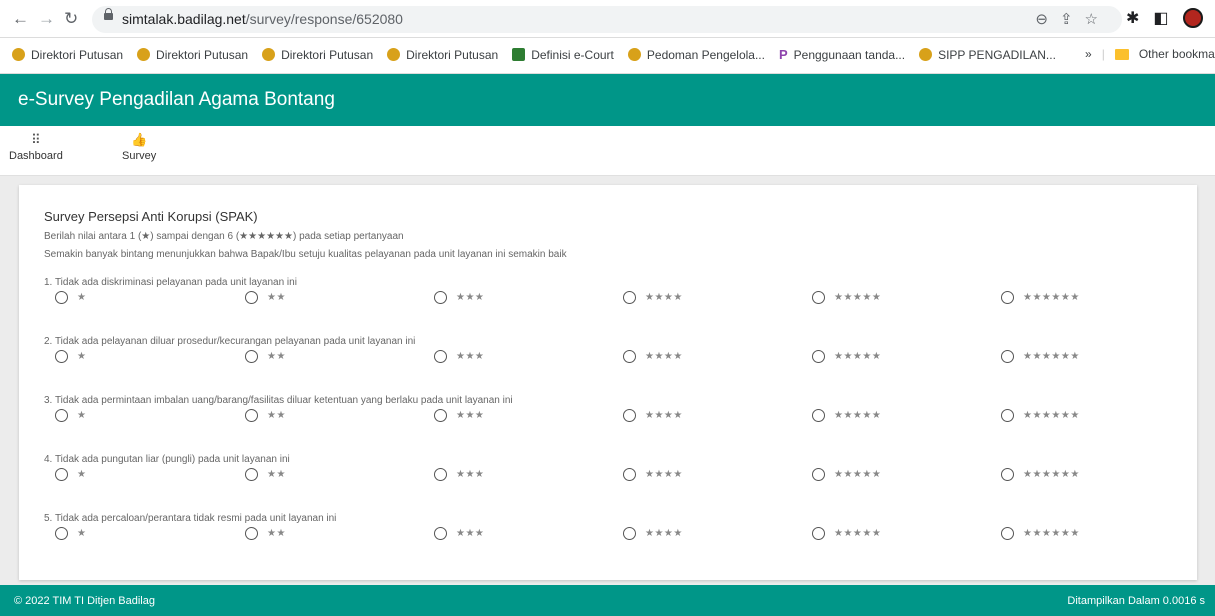 This screenshot has width=1215, height=616. I want to click on rating-options: ★ ★★ ★★★ ★★★★ ★★★★★ ★★★★★★, so click(609, 478).